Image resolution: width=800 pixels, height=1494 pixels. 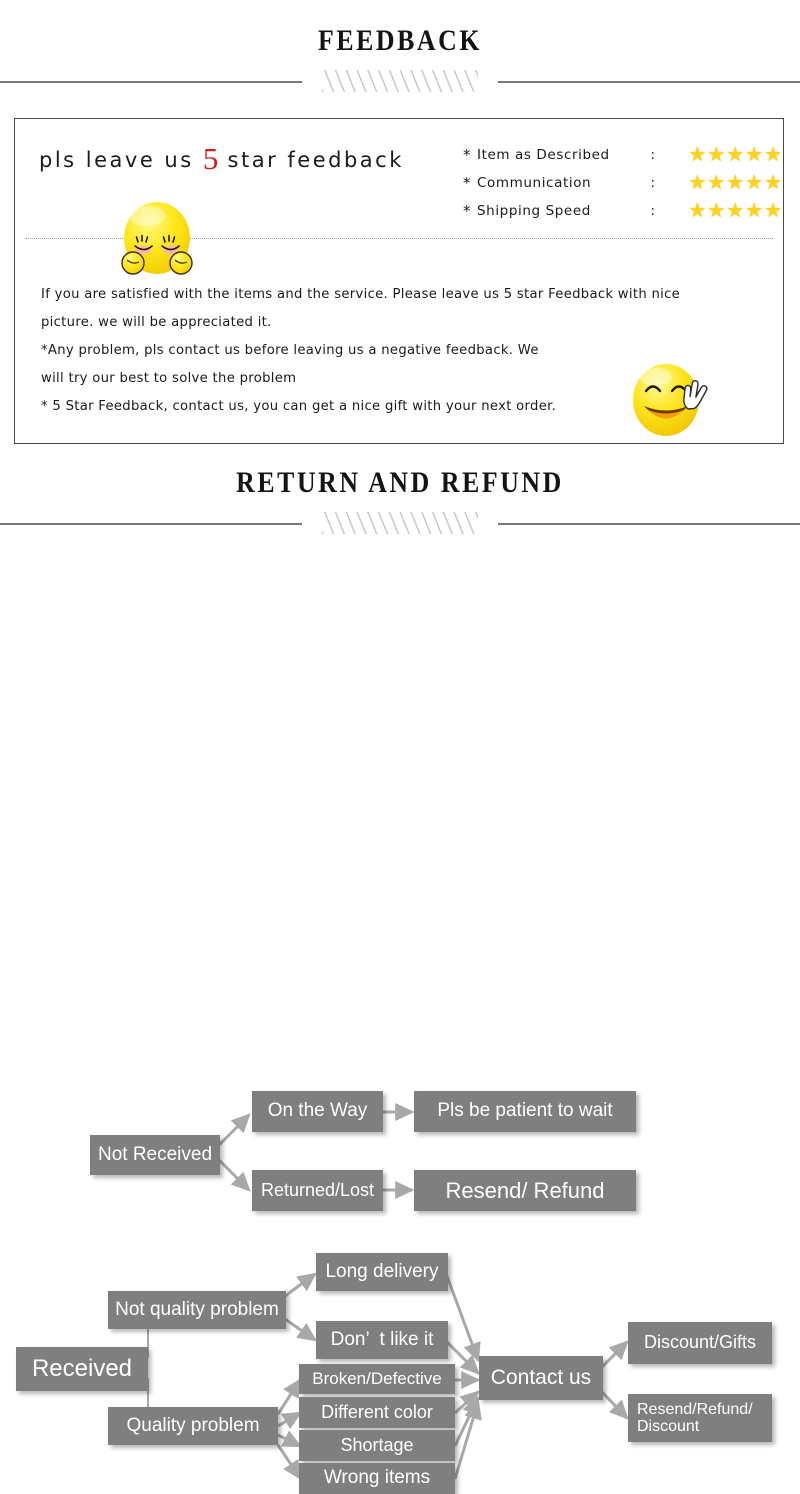 What do you see at coordinates (121, 160) in the screenshot?
I see `headline-pre-text: pls leave us` at bounding box center [121, 160].